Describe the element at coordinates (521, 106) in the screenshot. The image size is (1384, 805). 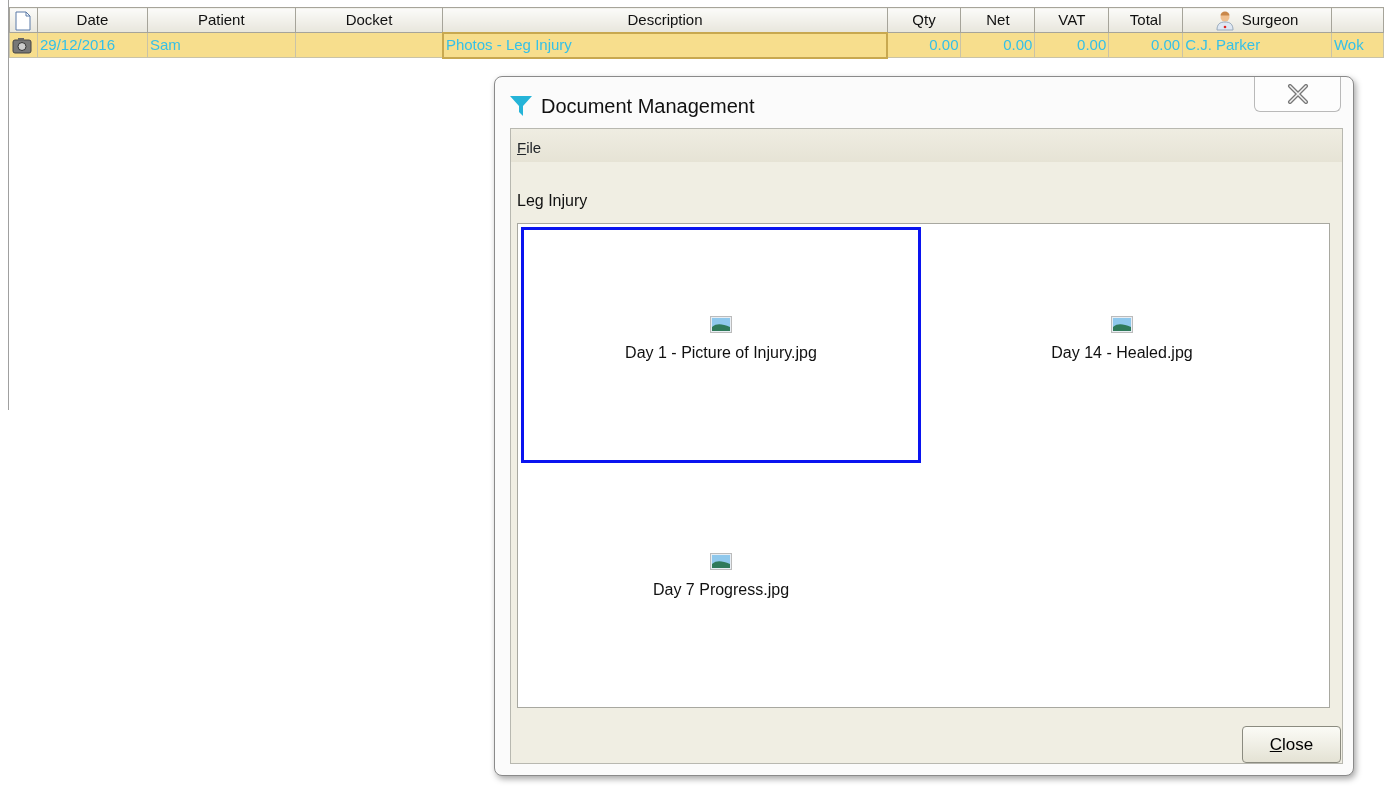
I see `funnel-icon` at that location.